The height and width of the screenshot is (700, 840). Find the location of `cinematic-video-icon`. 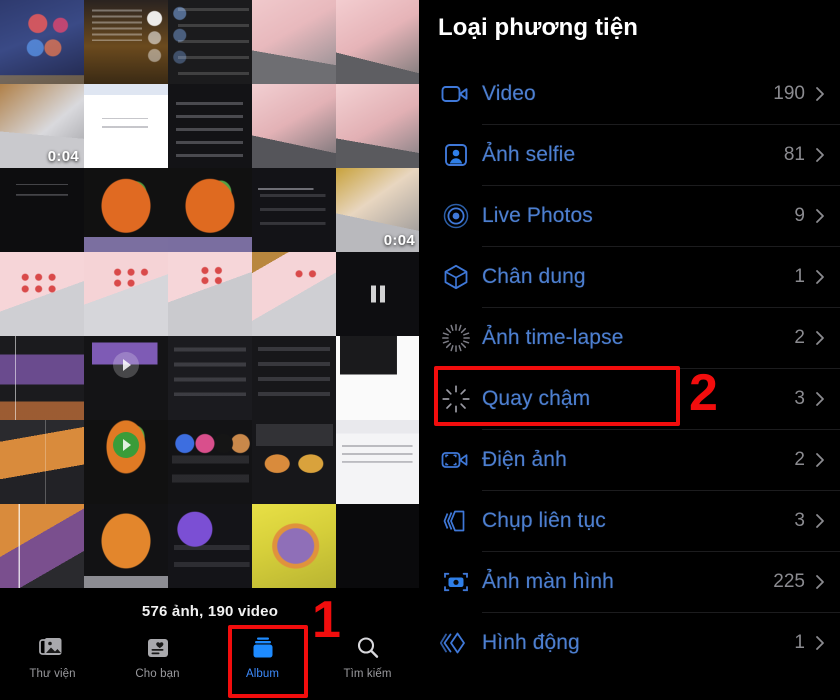

cinematic-video-icon is located at coordinates (456, 460).